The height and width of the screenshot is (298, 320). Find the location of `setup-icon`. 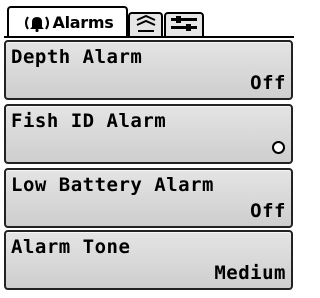

setup-icon is located at coordinates (184, 26).